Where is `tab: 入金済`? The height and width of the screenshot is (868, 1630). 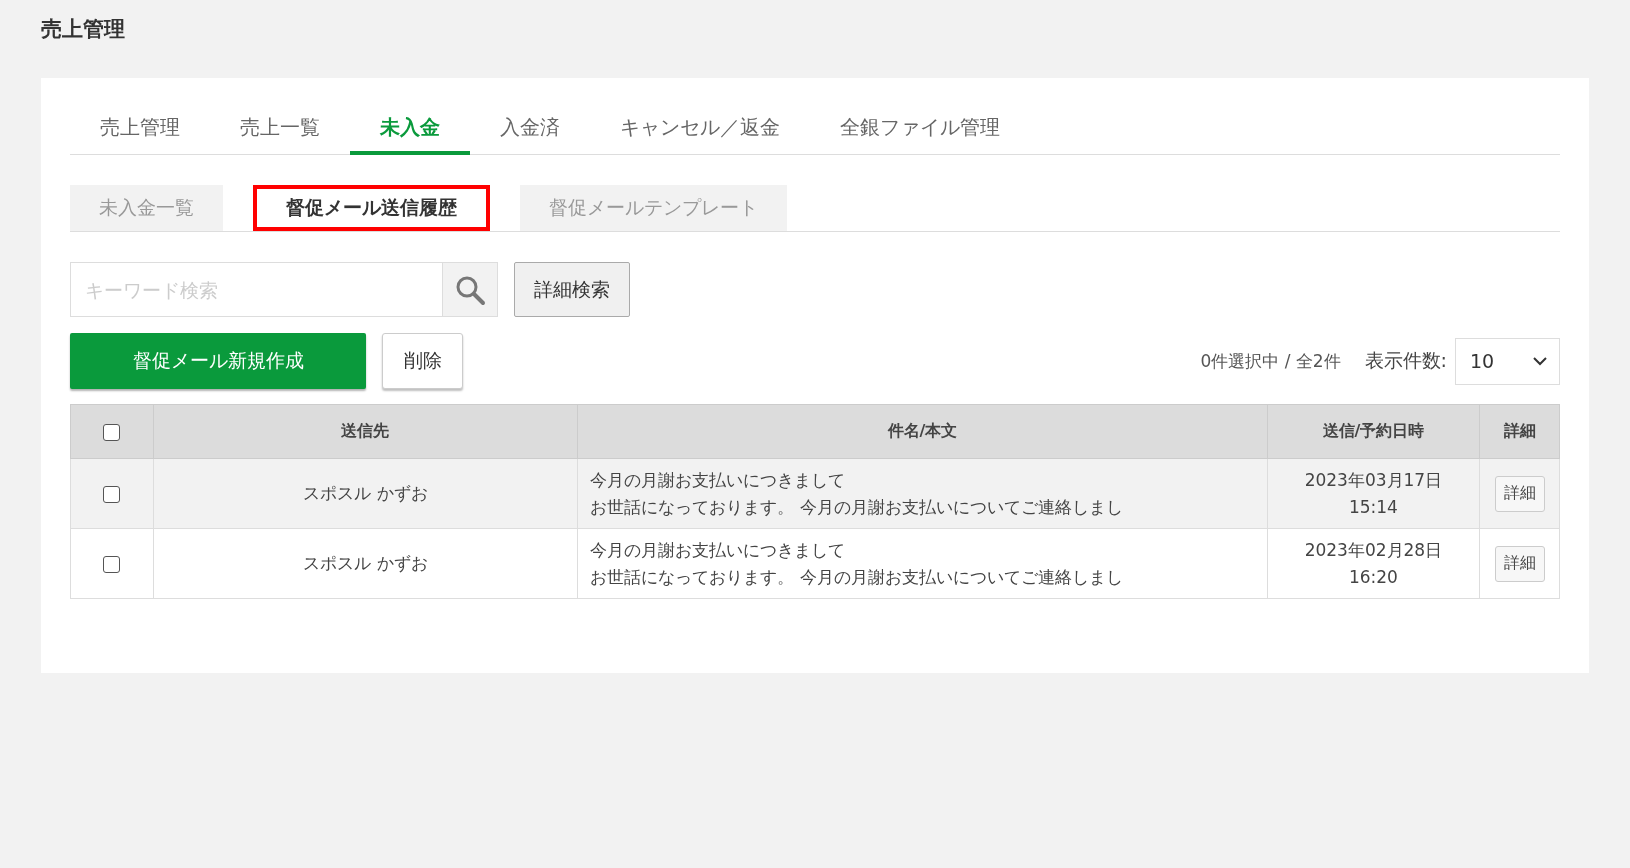
tab: 入金済 is located at coordinates (530, 129).